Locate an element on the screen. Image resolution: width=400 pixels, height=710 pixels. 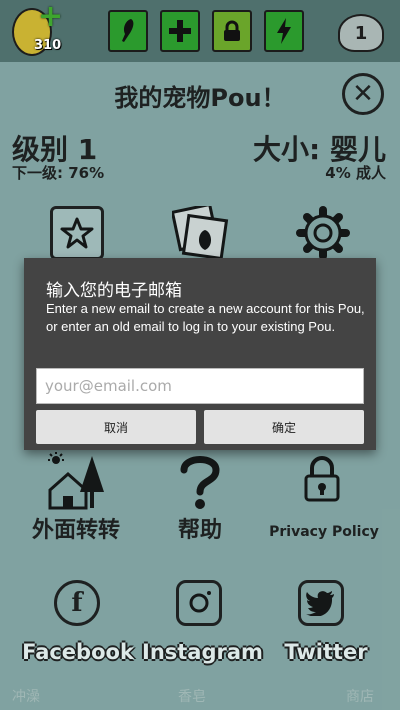
cancel-button: 取消 is located at coordinates (116, 427).